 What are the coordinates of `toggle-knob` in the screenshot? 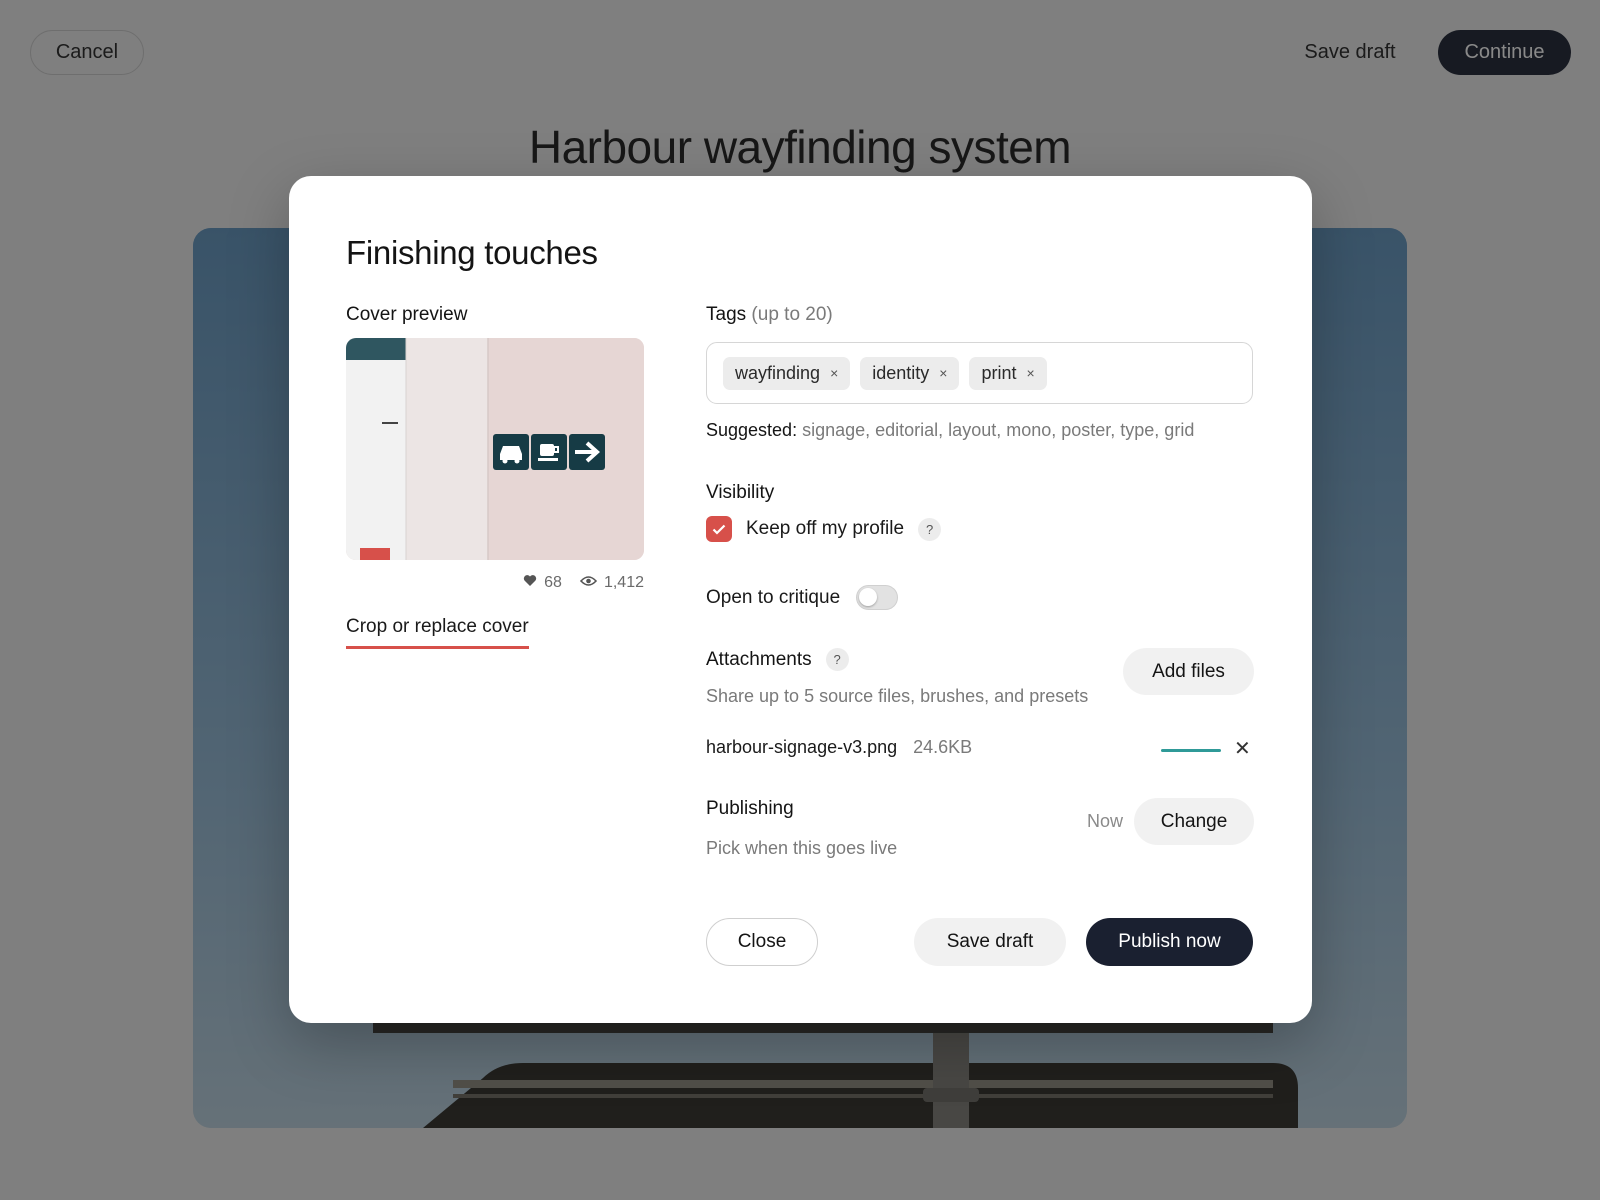 It's located at (868, 597).